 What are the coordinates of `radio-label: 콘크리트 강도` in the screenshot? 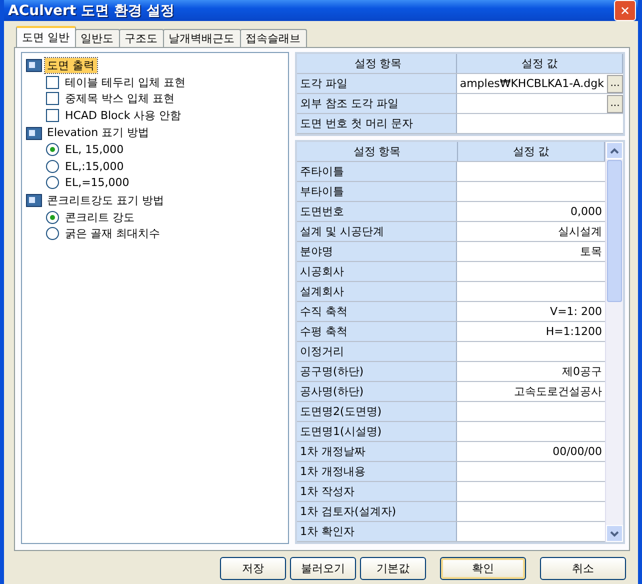 It's located at (99, 217).